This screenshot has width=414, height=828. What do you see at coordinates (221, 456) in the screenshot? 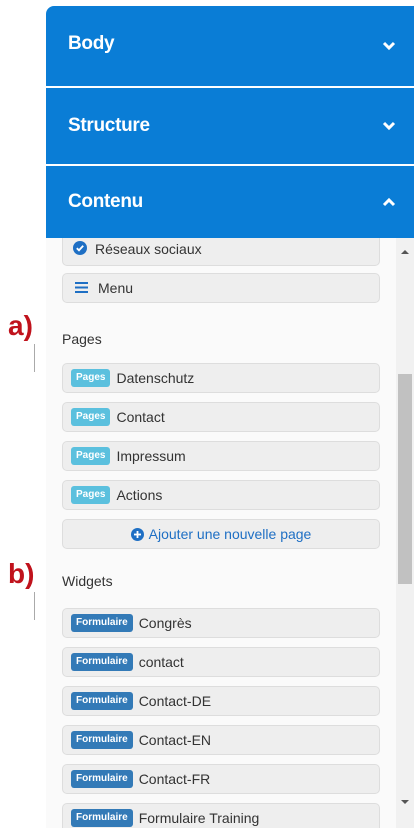
I see `page-item-impressum: Pages Impressum` at bounding box center [221, 456].